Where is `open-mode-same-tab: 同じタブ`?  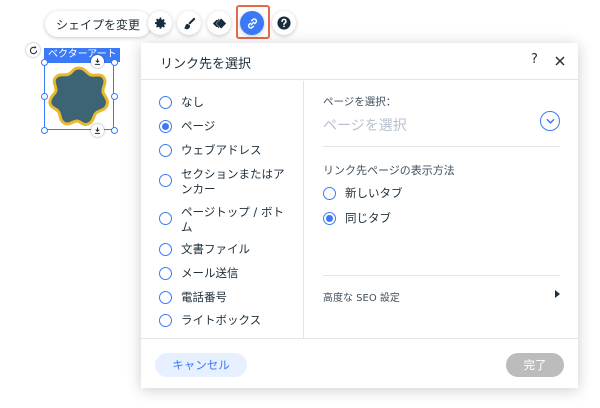
open-mode-same-tab: 同じタブ is located at coordinates (357, 218).